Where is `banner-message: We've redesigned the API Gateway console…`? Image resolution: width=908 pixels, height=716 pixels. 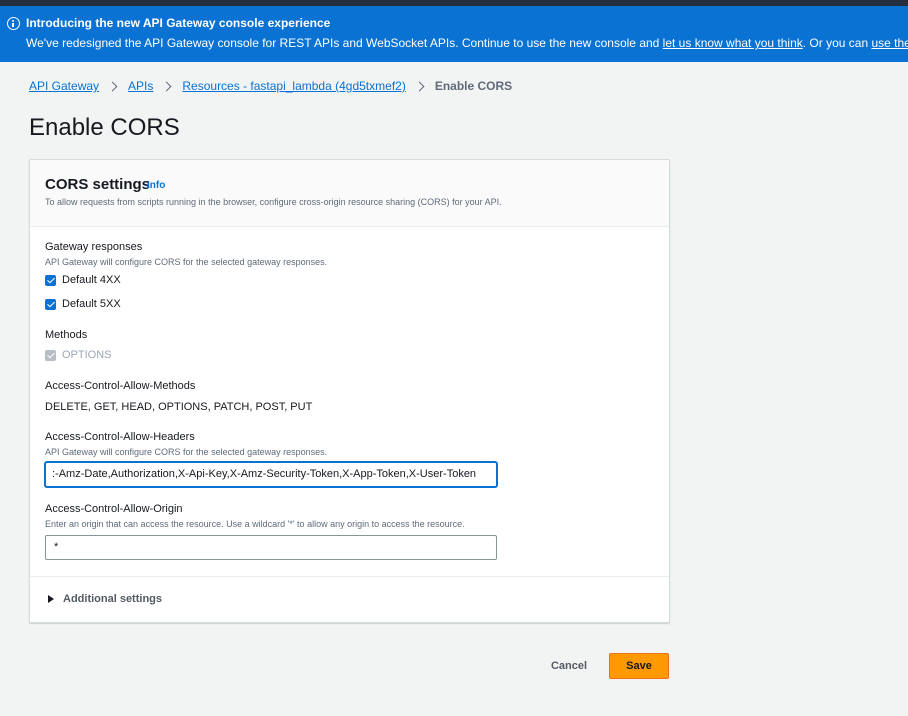 banner-message: We've redesigned the API Gateway console… is located at coordinates (467, 43).